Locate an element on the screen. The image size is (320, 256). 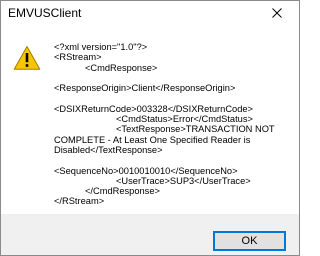
close-icon is located at coordinates (277, 13).